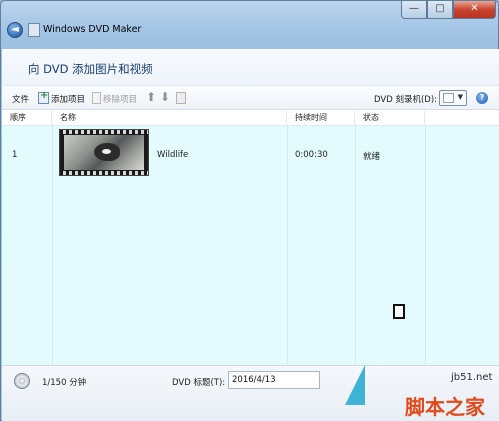  What do you see at coordinates (96, 98) in the screenshot?
I see `remove-item-icon` at bounding box center [96, 98].